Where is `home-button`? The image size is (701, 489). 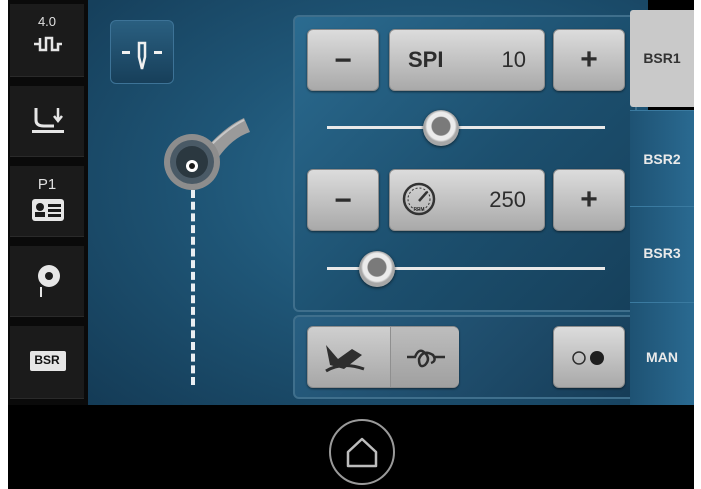
home-button is located at coordinates (362, 452).